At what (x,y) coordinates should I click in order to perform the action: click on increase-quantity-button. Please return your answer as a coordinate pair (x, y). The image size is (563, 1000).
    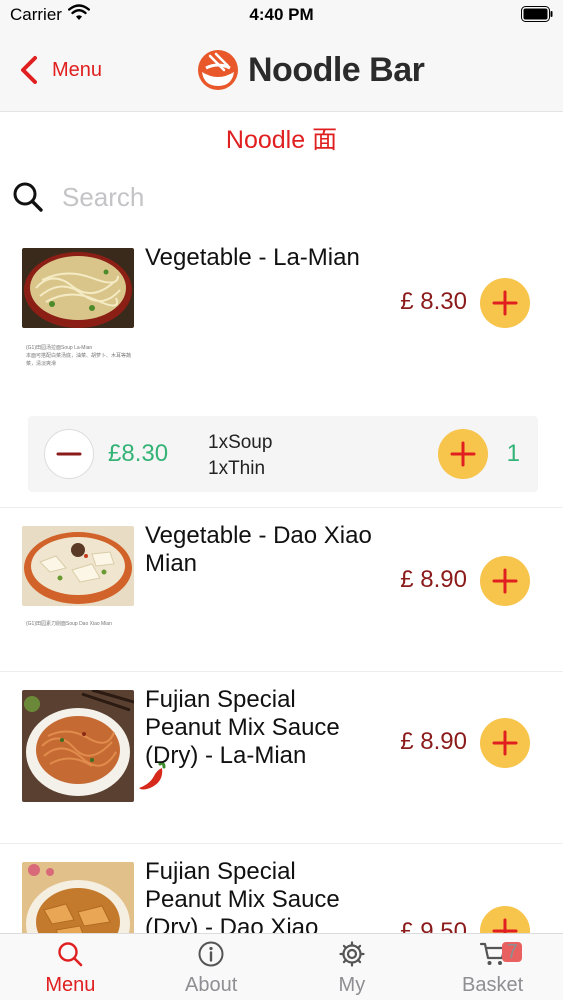
    Looking at the image, I should click on (463, 454).